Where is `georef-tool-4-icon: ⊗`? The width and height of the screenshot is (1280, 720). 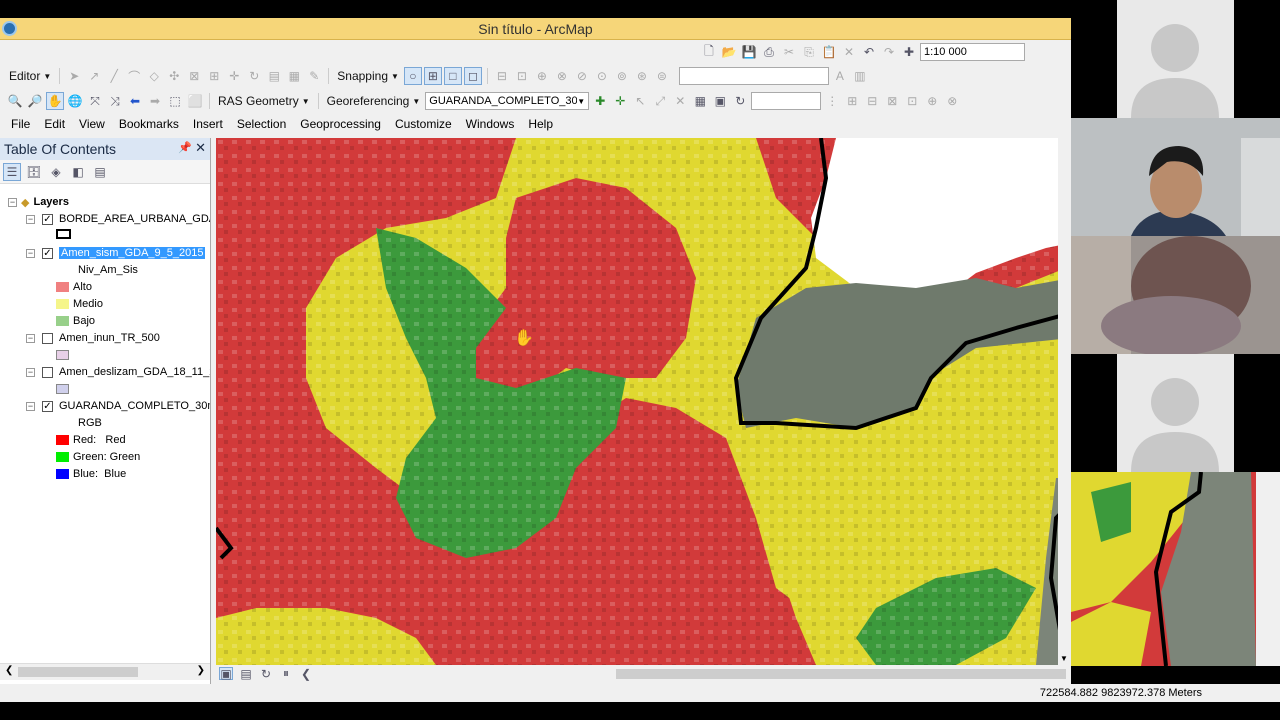 georef-tool-4-icon: ⊗ is located at coordinates (562, 76).